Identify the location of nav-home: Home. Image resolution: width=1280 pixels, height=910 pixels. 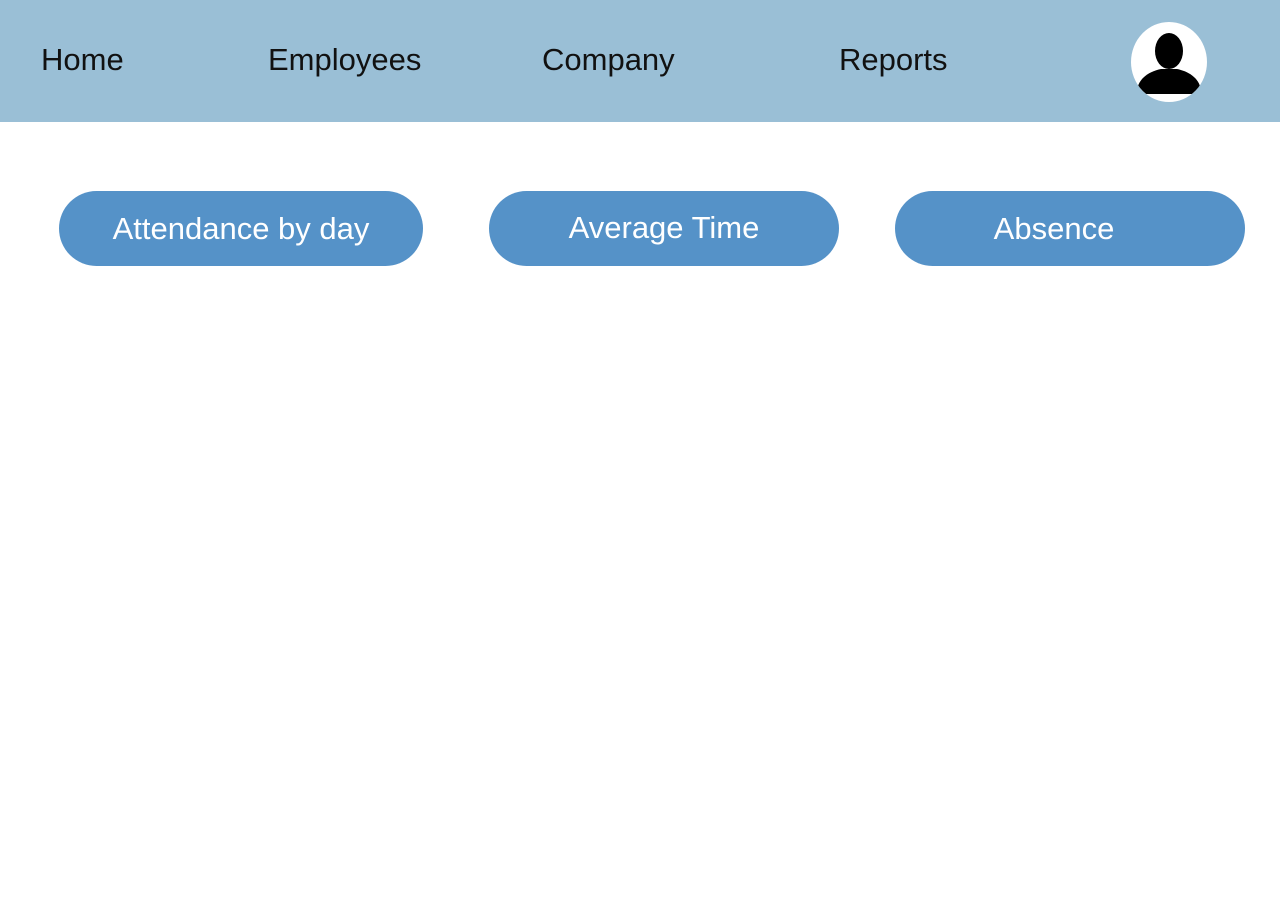
(82, 60).